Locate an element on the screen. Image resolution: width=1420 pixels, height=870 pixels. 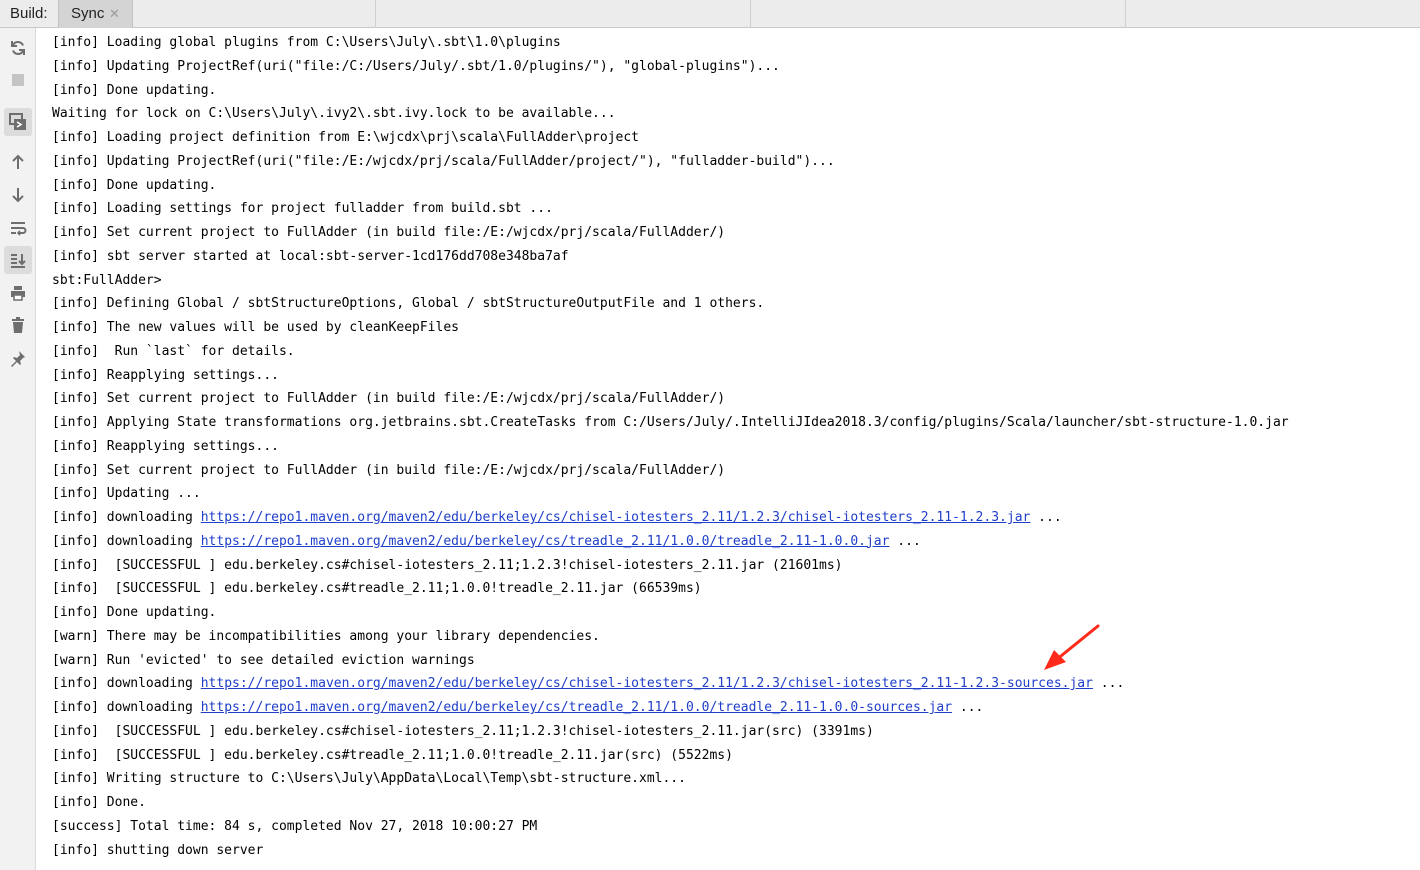
trash-icon is located at coordinates (18, 325).